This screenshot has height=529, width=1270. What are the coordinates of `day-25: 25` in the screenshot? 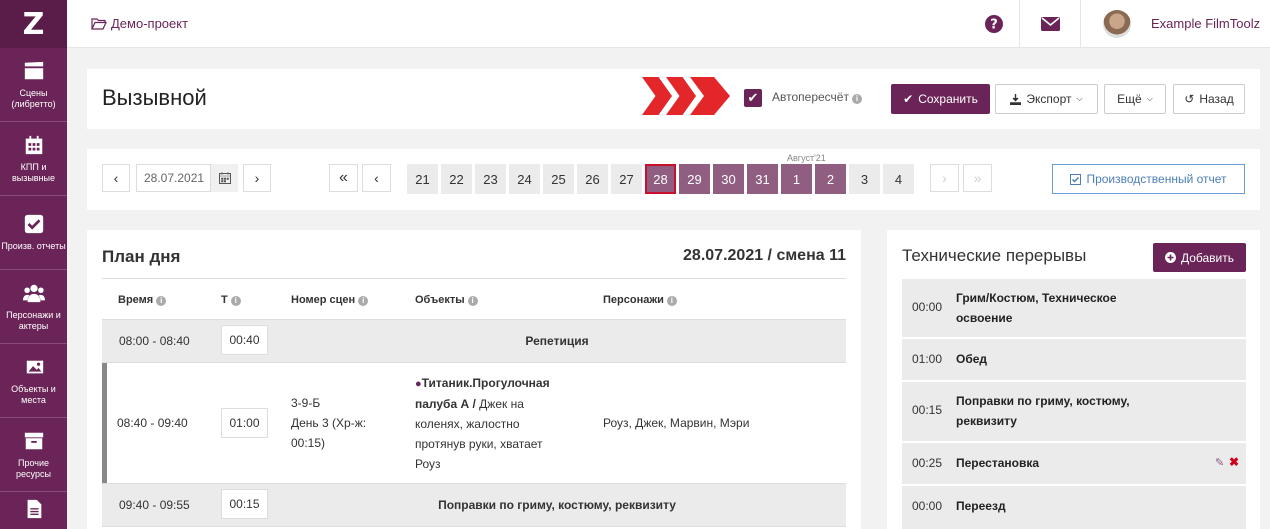 It's located at (558, 179).